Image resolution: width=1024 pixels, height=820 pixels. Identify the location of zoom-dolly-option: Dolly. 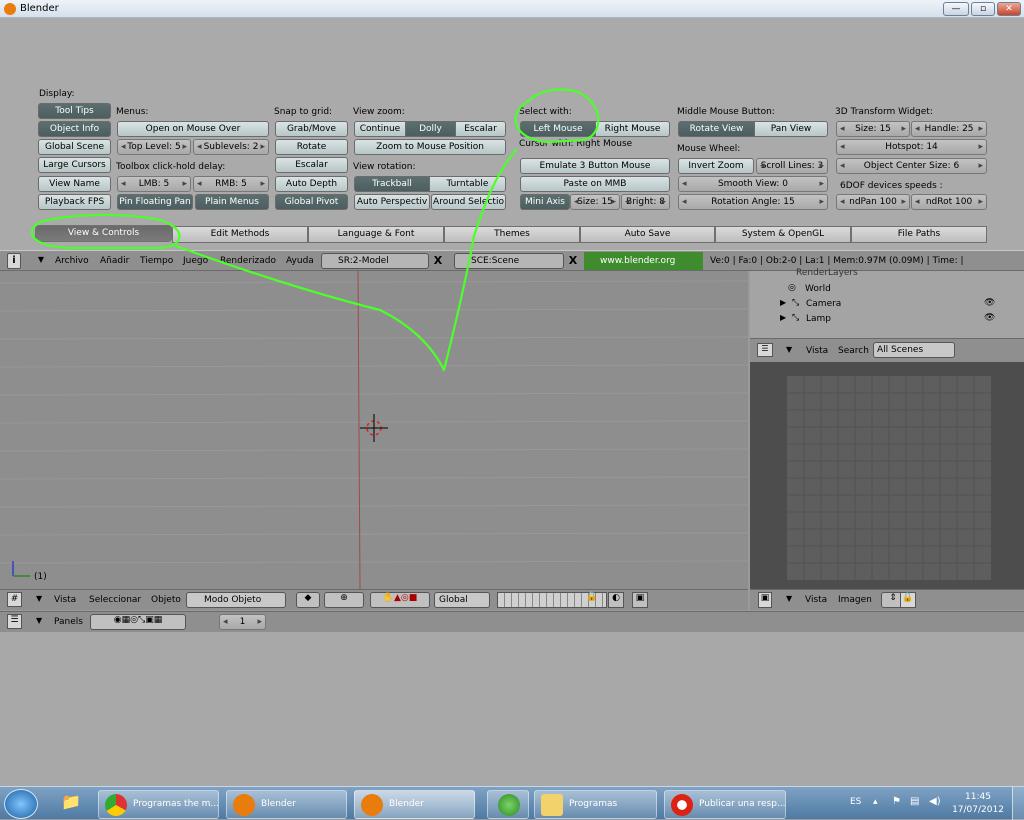
(430, 129).